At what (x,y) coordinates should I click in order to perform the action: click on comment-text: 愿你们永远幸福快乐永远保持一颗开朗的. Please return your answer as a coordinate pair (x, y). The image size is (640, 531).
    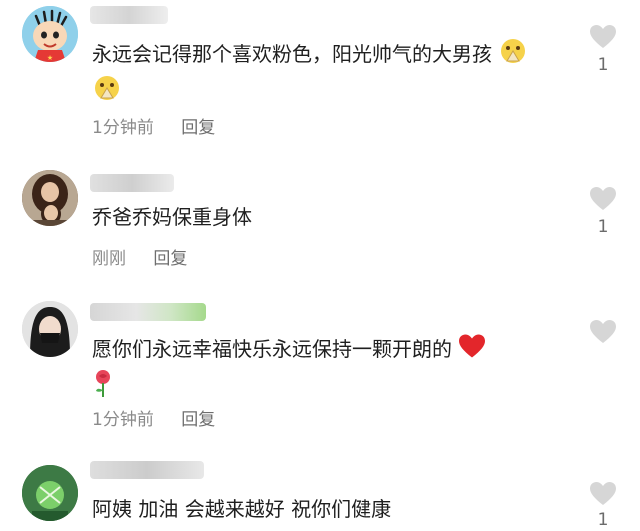
    Looking at the image, I should click on (318, 370).